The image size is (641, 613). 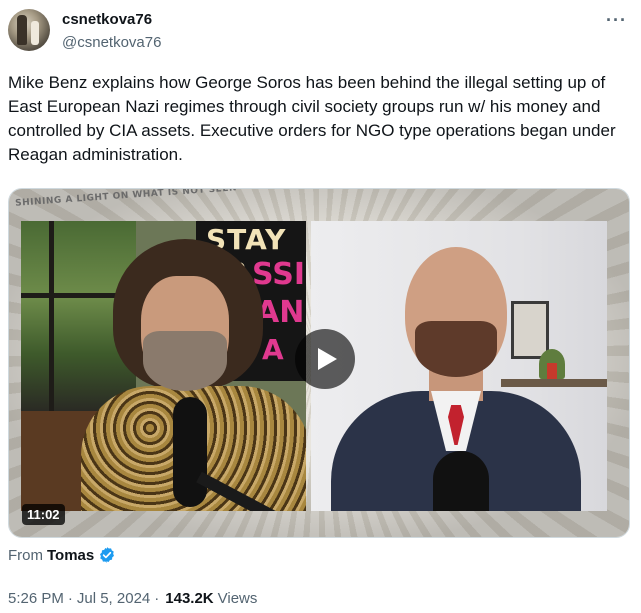 What do you see at coordinates (29, 30) in the screenshot?
I see `avatar` at bounding box center [29, 30].